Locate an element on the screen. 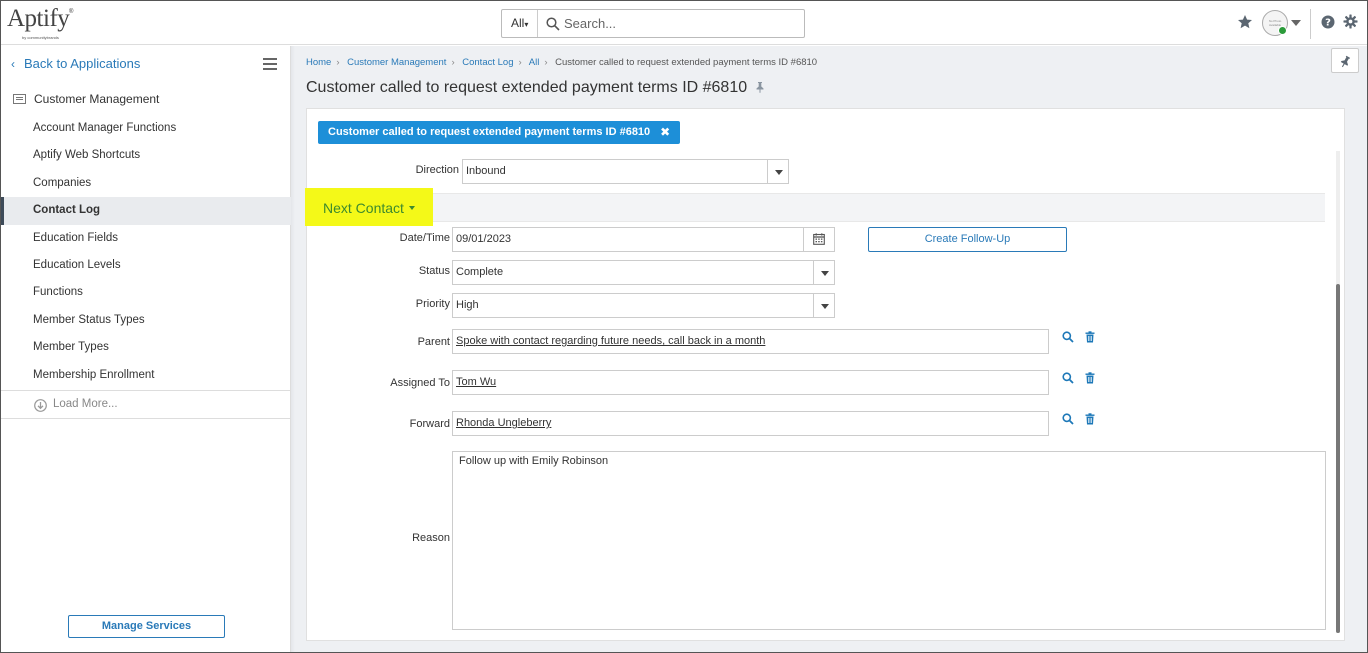 The width and height of the screenshot is (1368, 653). online-status-indicator is located at coordinates (1282, 30).